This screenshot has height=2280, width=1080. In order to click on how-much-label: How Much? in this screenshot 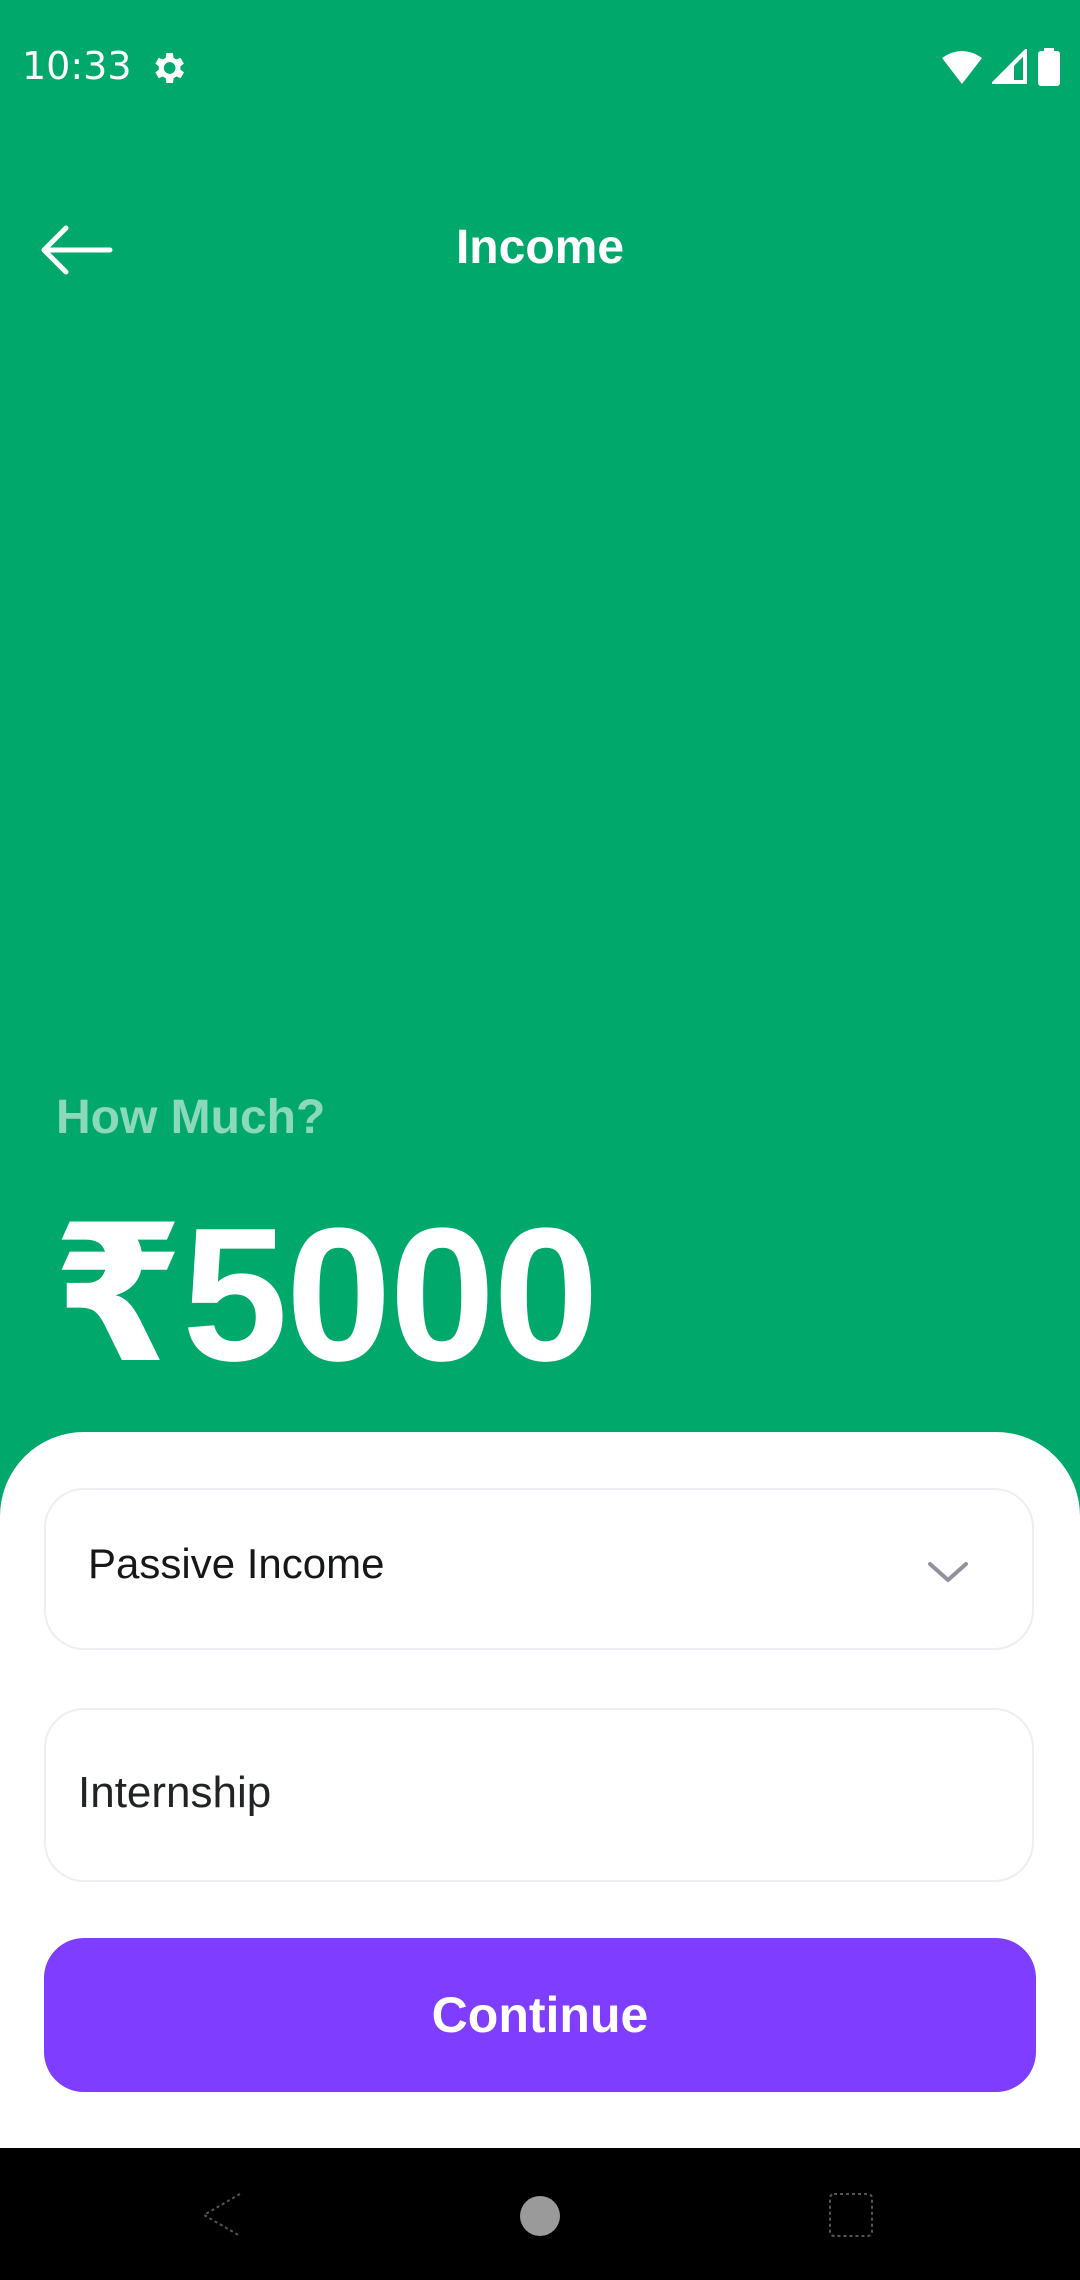, I will do `click(191, 1117)`.